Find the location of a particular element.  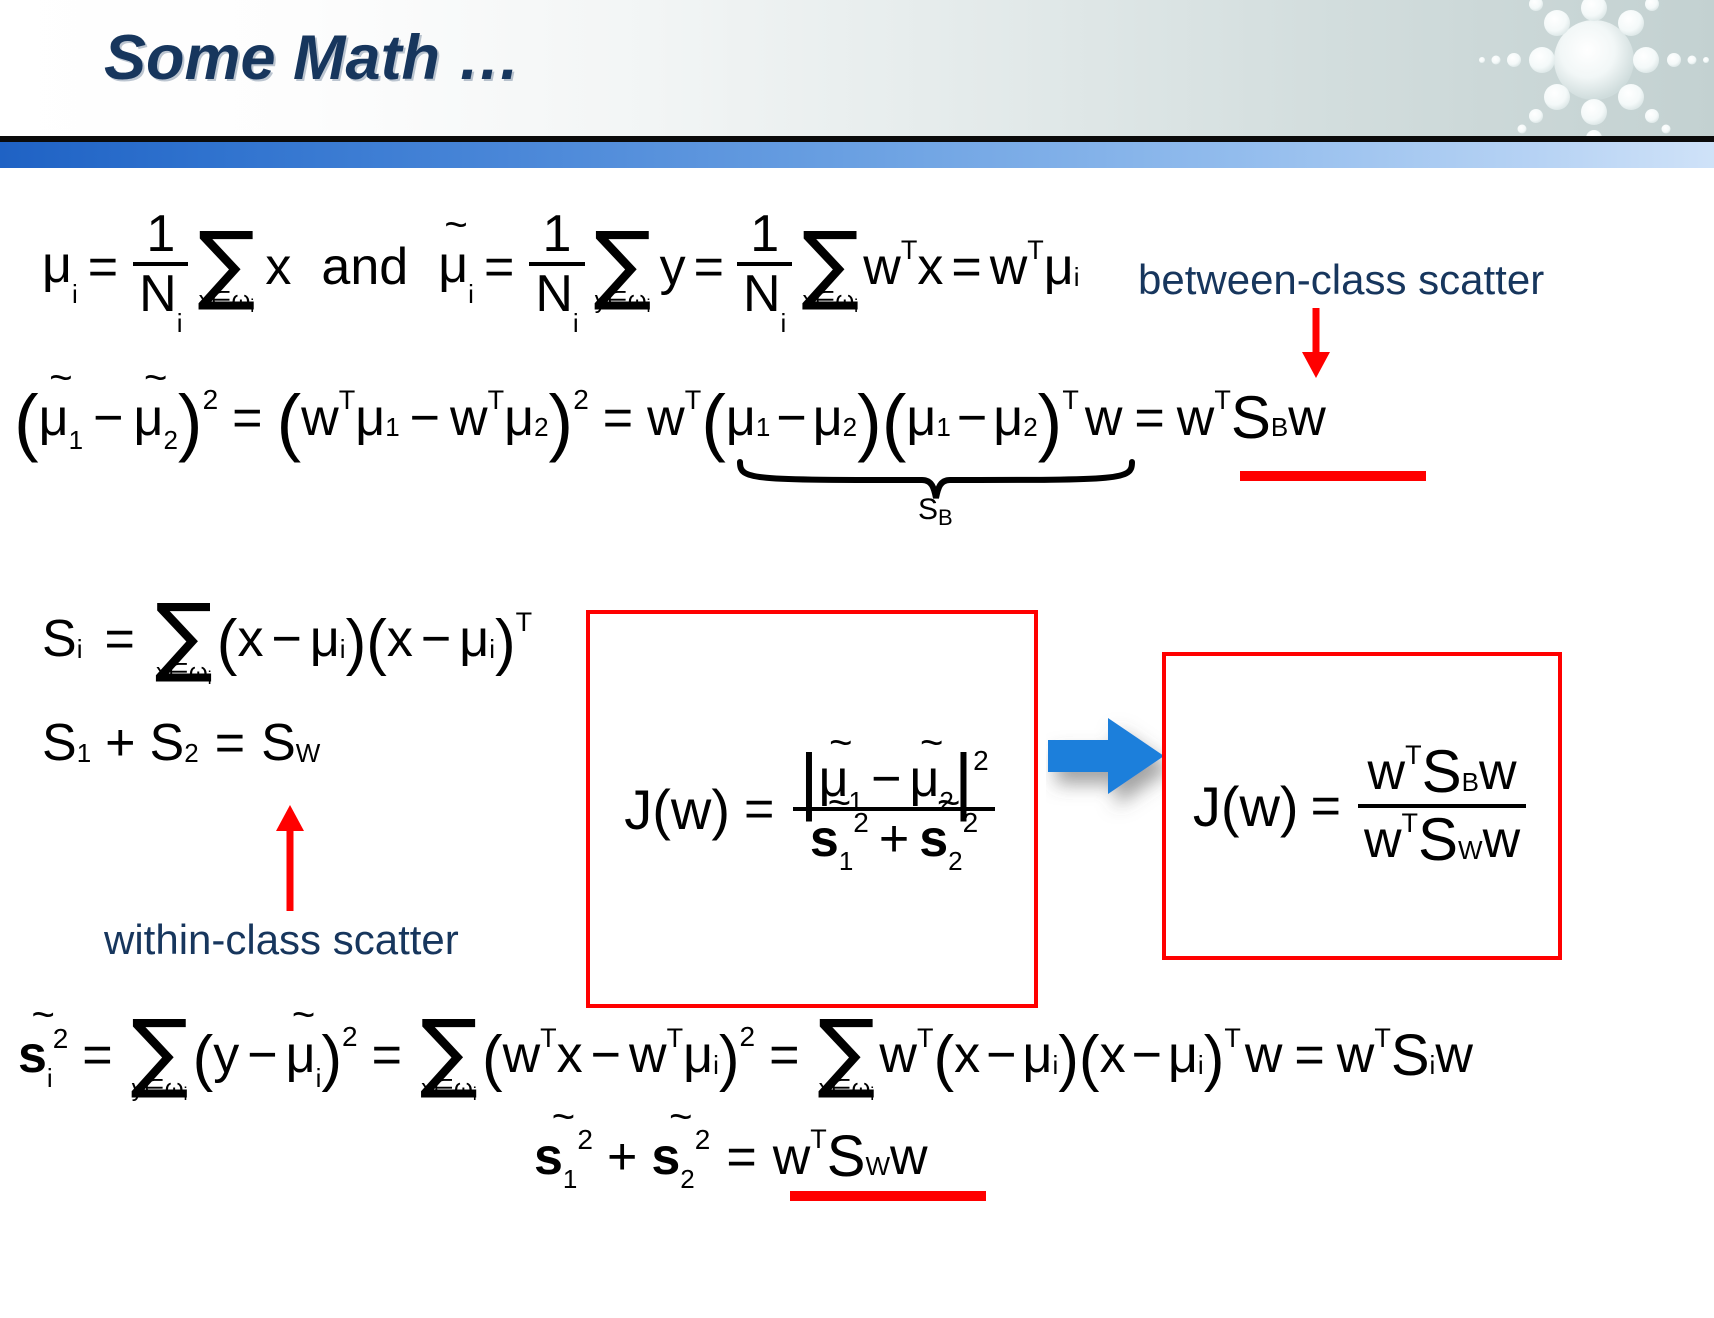

rayleigh-quotient-fraction: wT SB w wT SW w is located at coordinates (1442, 805).